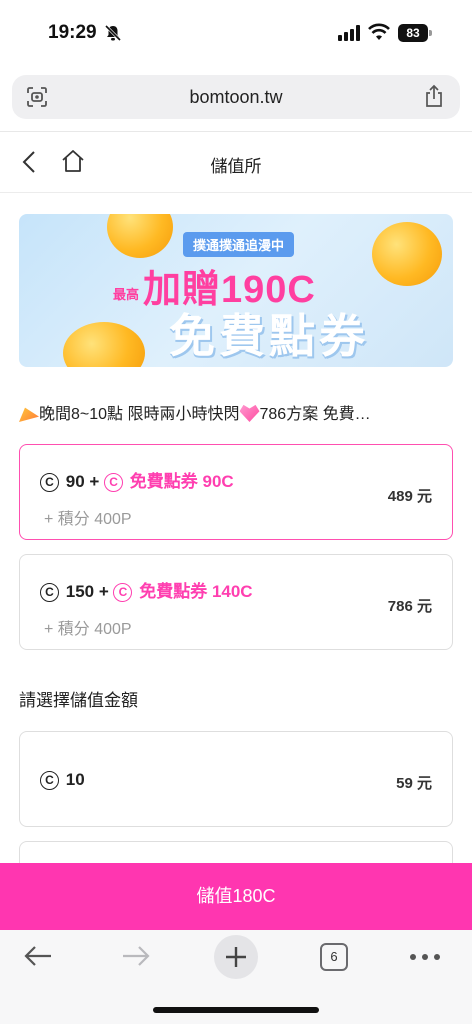 This screenshot has height=1024, width=472. I want to click on section-title: 請選擇儲值金額, so click(78, 700).